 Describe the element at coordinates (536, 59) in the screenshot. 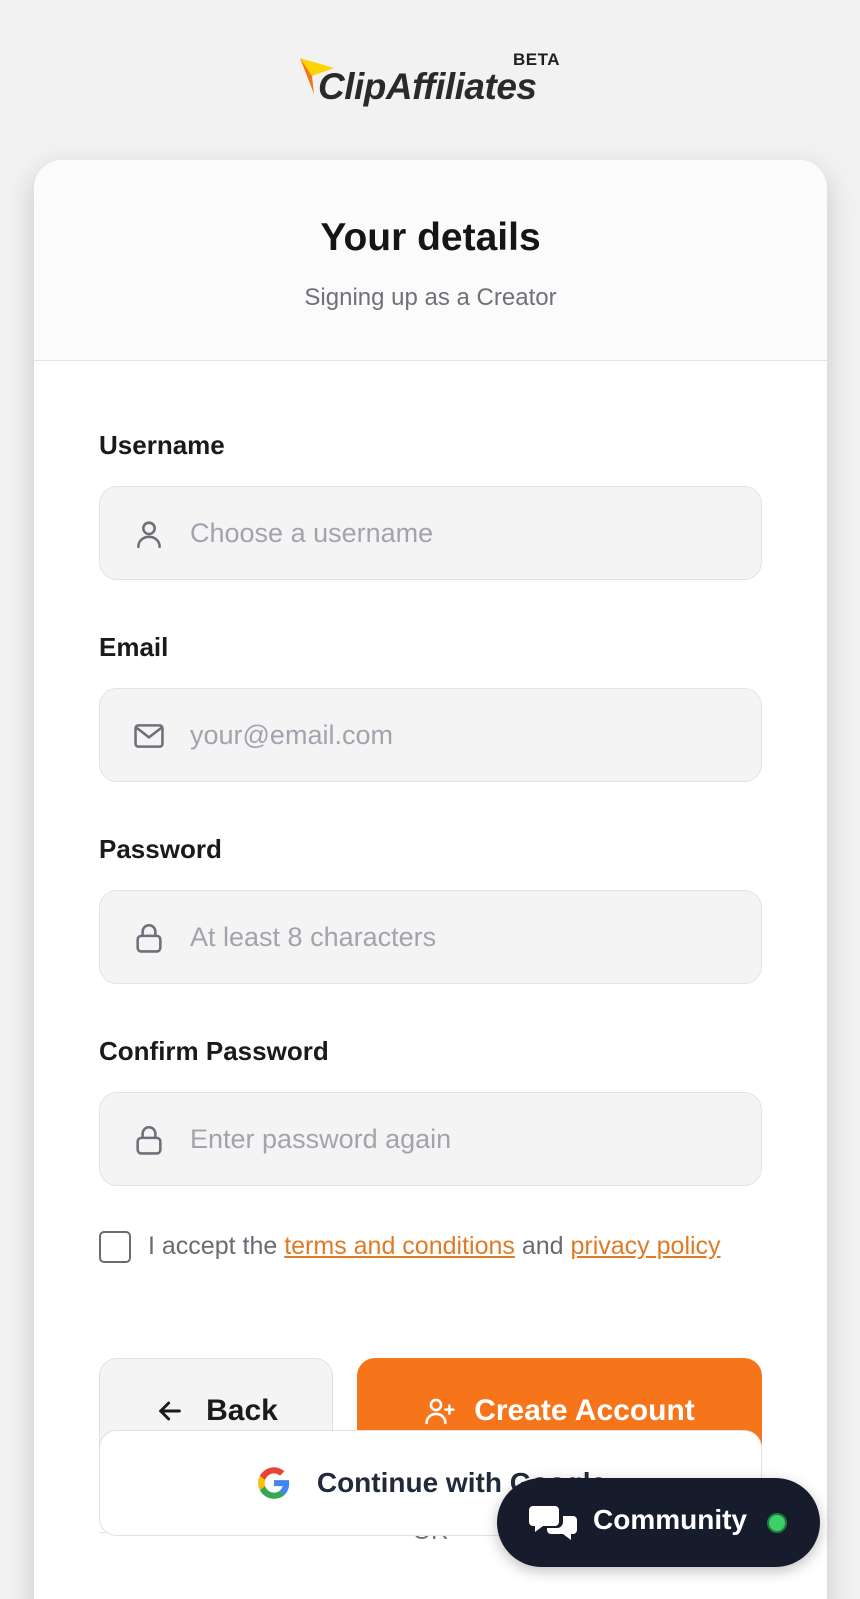

I see `beta-badge: BETA` at that location.